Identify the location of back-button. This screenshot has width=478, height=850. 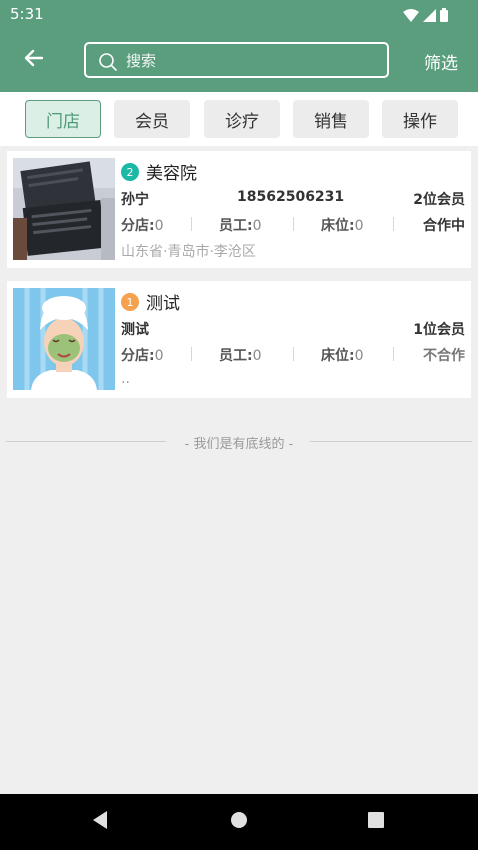
(33, 60).